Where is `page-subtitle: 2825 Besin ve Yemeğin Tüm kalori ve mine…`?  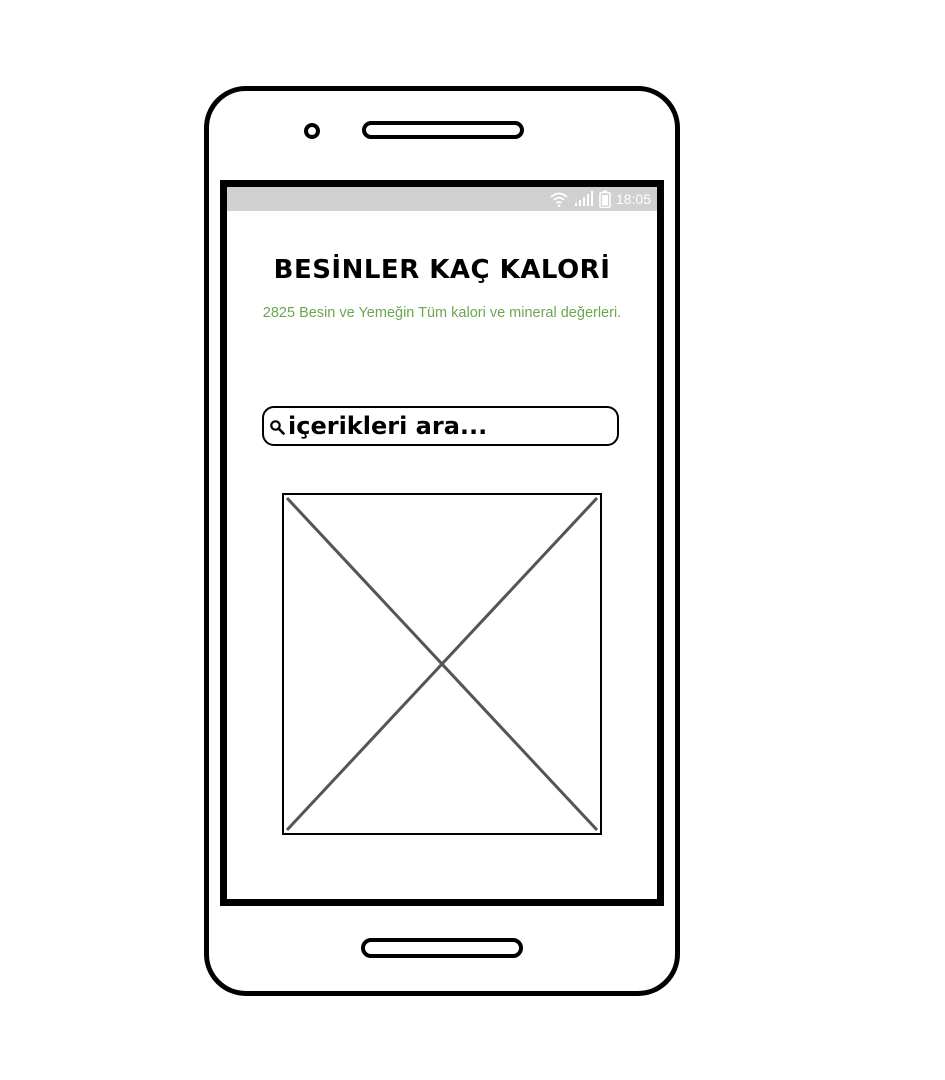 page-subtitle: 2825 Besin ve Yemeğin Tüm kalori ve mine… is located at coordinates (442, 313).